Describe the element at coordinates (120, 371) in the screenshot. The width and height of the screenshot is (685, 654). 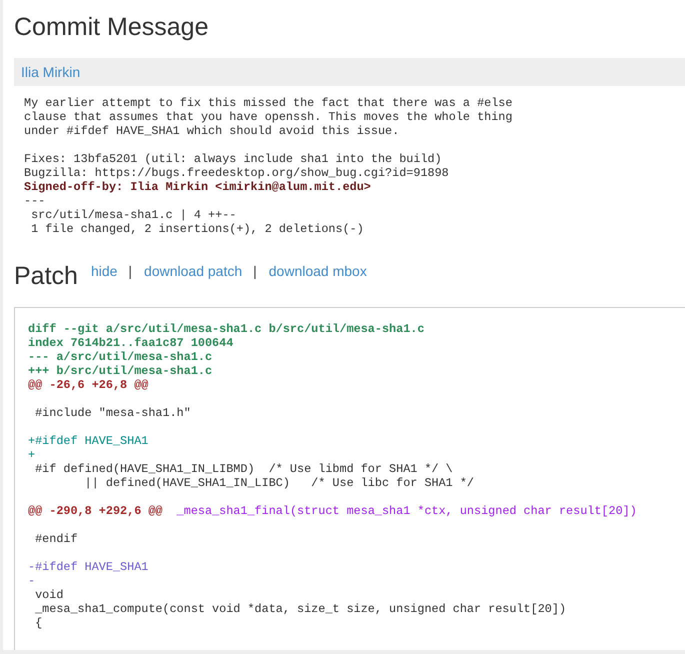
I see `diff-header-line: +++ b/src/util/mesa-sha1.c` at that location.